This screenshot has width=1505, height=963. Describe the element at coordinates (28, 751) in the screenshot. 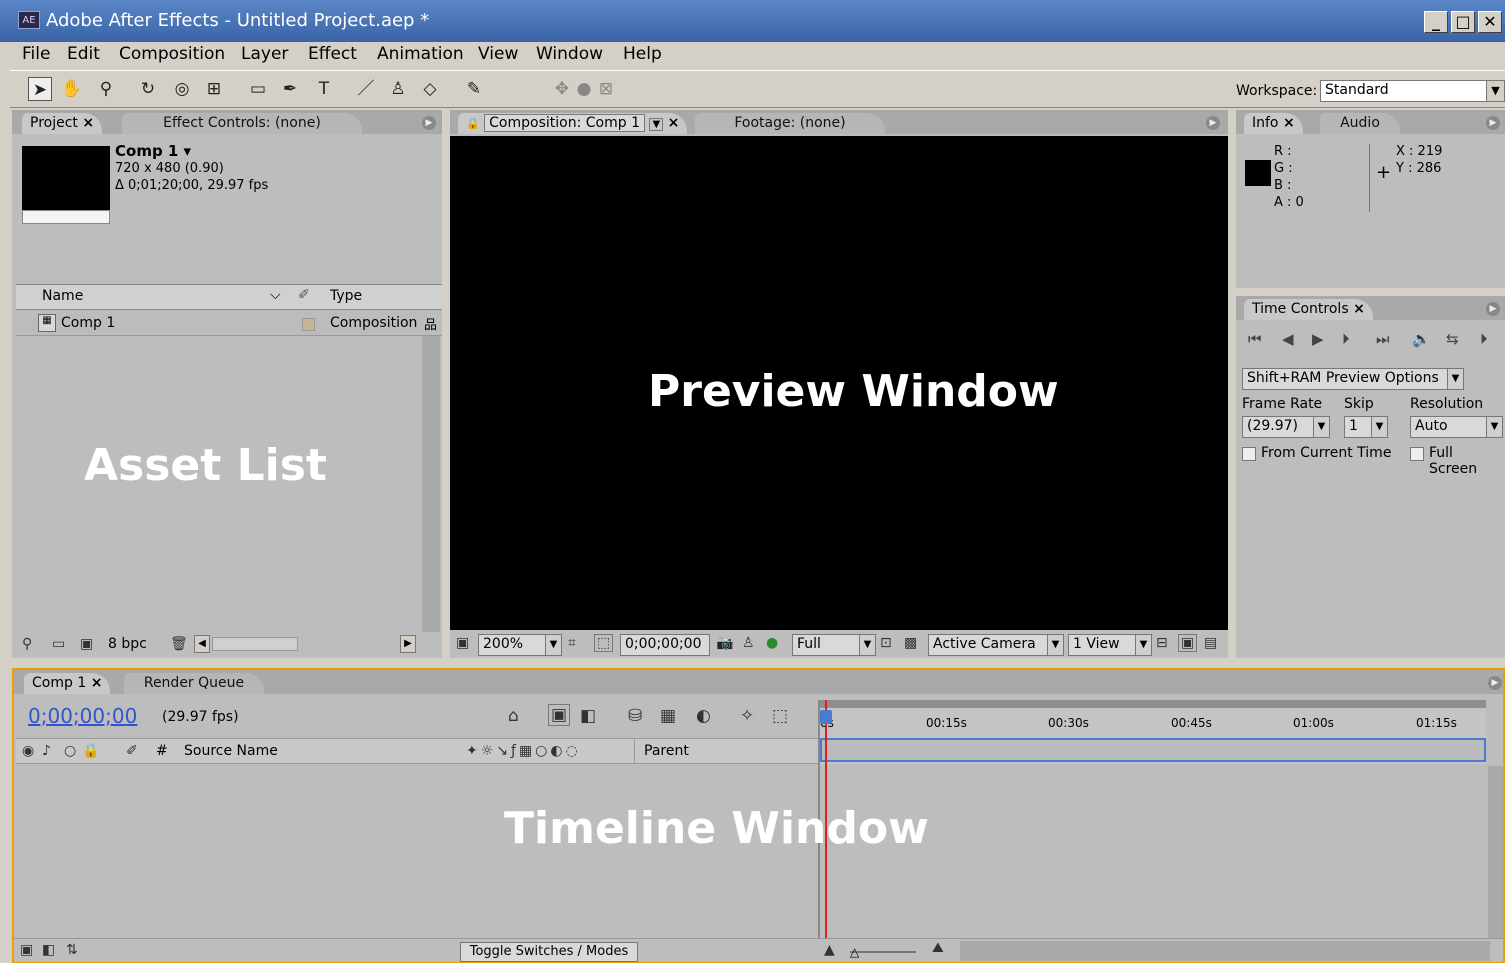

I see `video-switch-icon: ◉` at that location.